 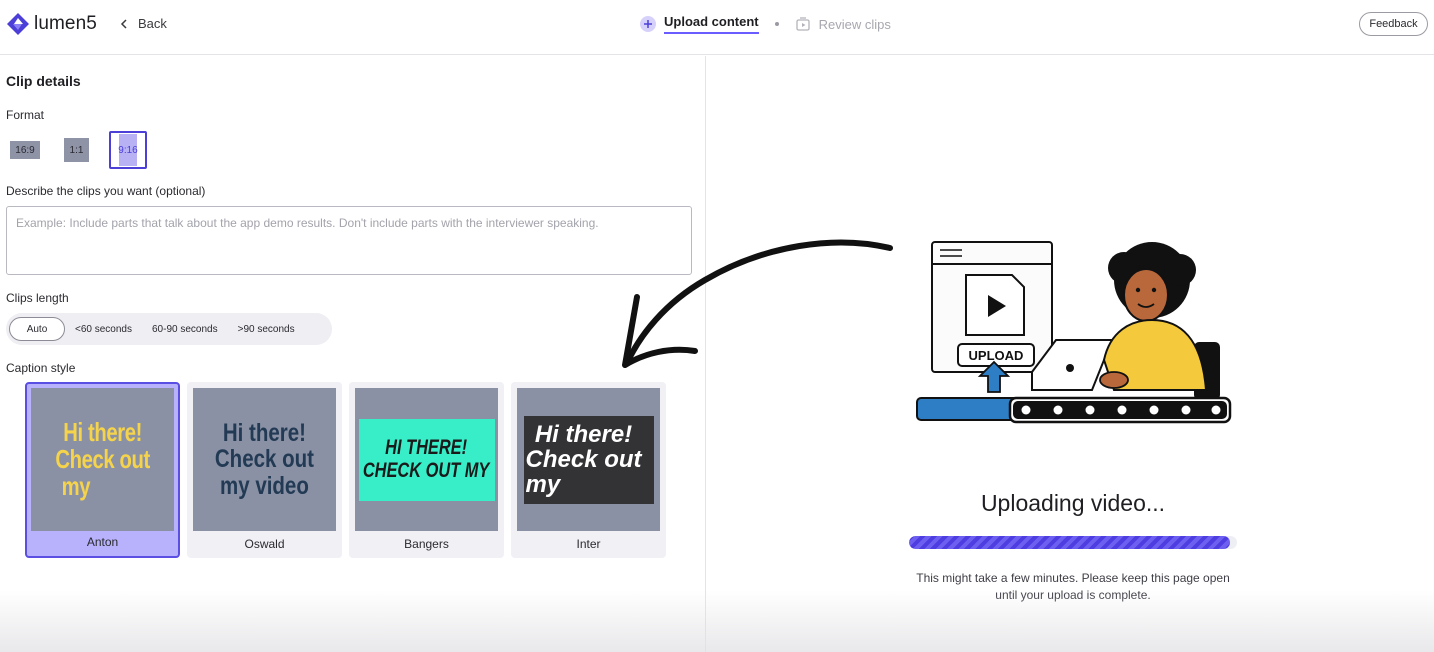 What do you see at coordinates (103, 329) in the screenshot?
I see `length-under-60-option: <60 seconds` at bounding box center [103, 329].